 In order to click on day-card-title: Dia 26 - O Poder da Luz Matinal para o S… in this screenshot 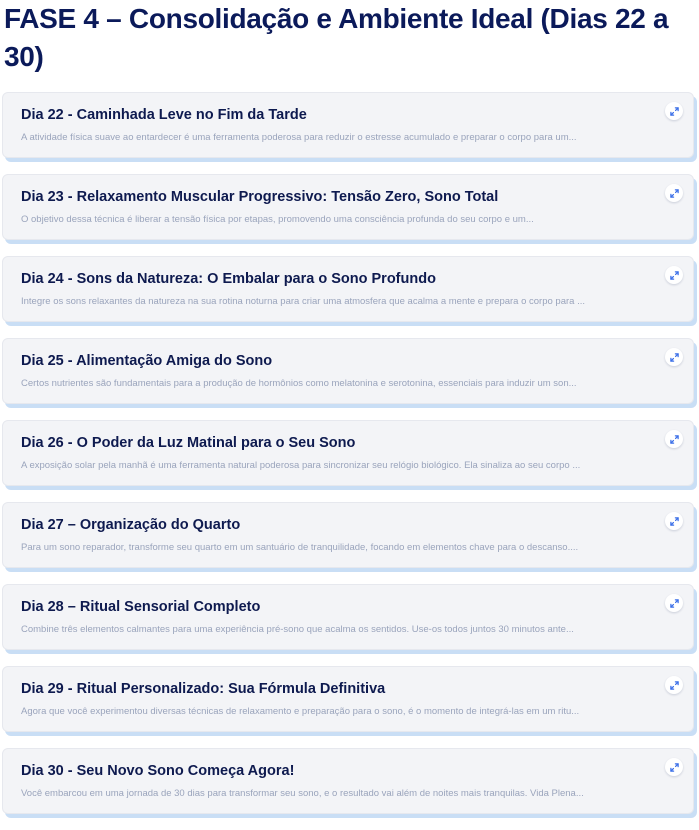, I will do `click(188, 443)`.